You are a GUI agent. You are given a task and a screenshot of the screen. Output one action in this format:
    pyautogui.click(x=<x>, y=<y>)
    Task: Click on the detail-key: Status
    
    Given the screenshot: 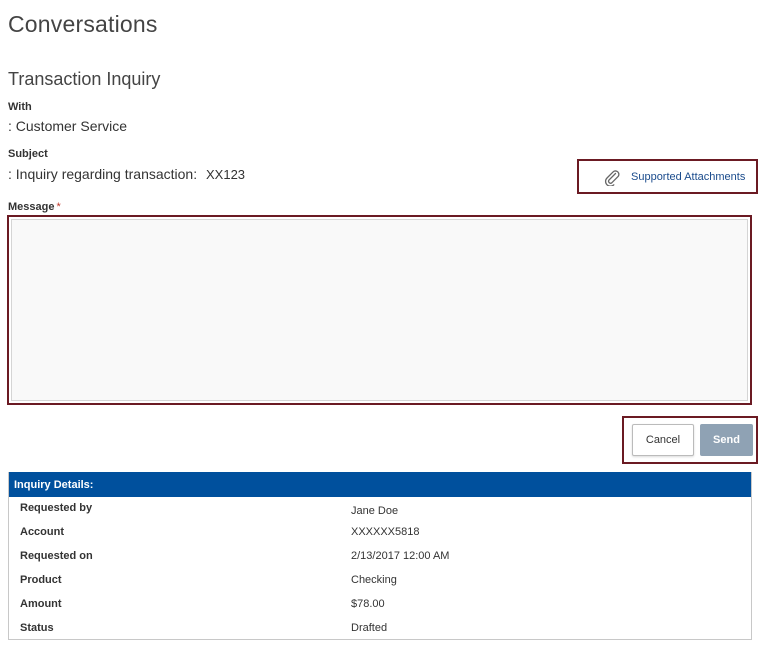 What is the action you would take?
    pyautogui.click(x=37, y=628)
    